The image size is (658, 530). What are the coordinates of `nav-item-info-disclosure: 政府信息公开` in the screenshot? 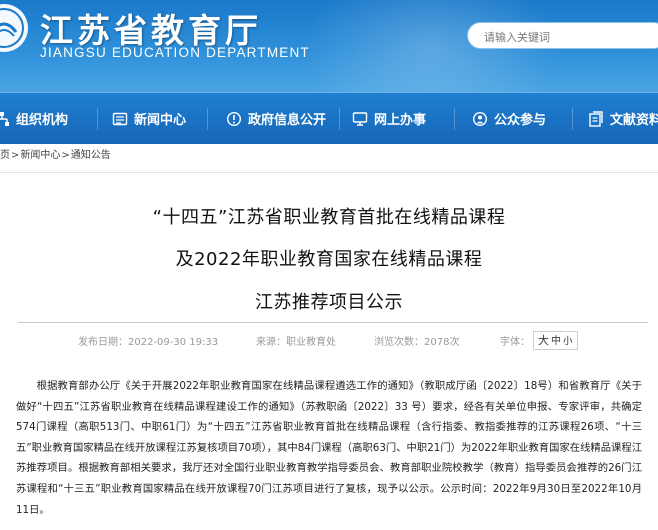 It's located at (276, 118).